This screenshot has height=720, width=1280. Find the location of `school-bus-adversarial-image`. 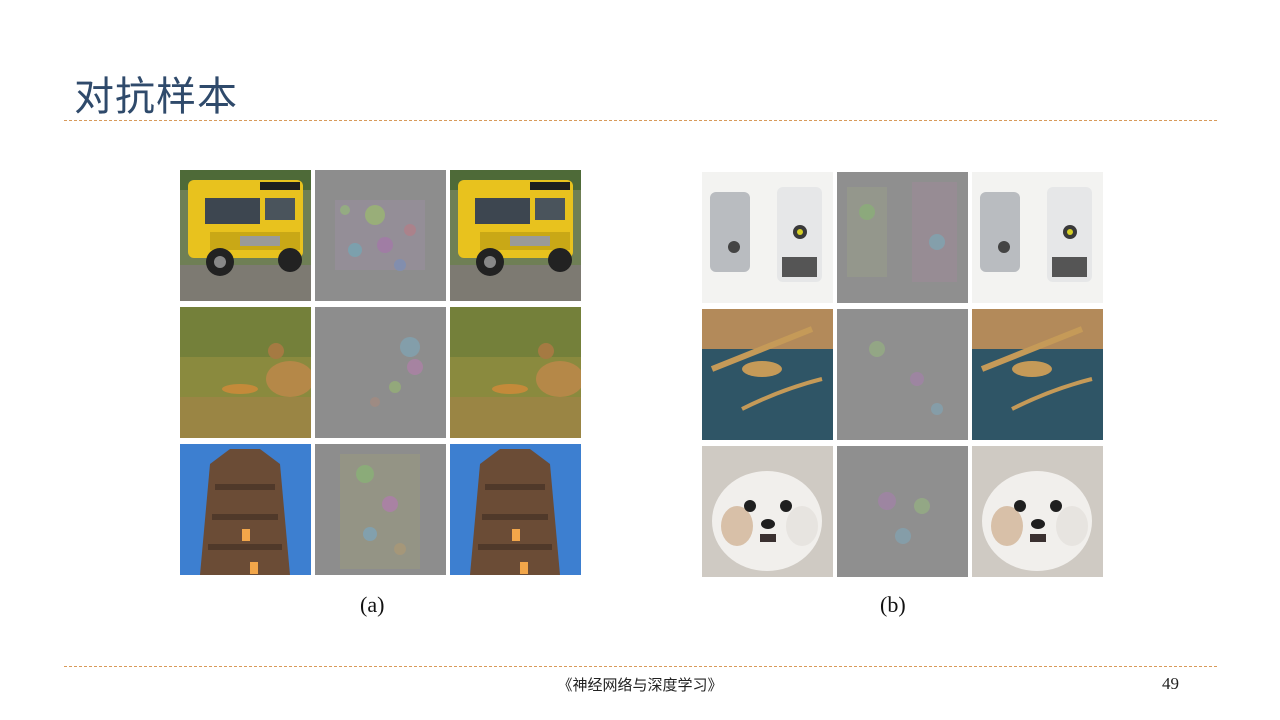

school-bus-adversarial-image is located at coordinates (515, 235).